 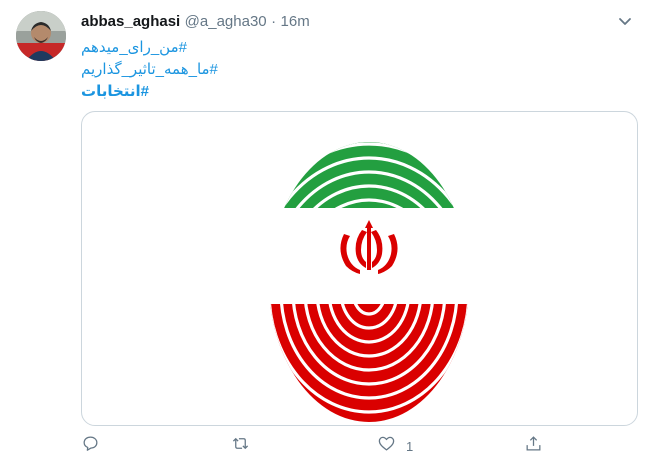 What do you see at coordinates (151, 92) in the screenshot?
I see `hashtag-link: #انتخابات` at bounding box center [151, 92].